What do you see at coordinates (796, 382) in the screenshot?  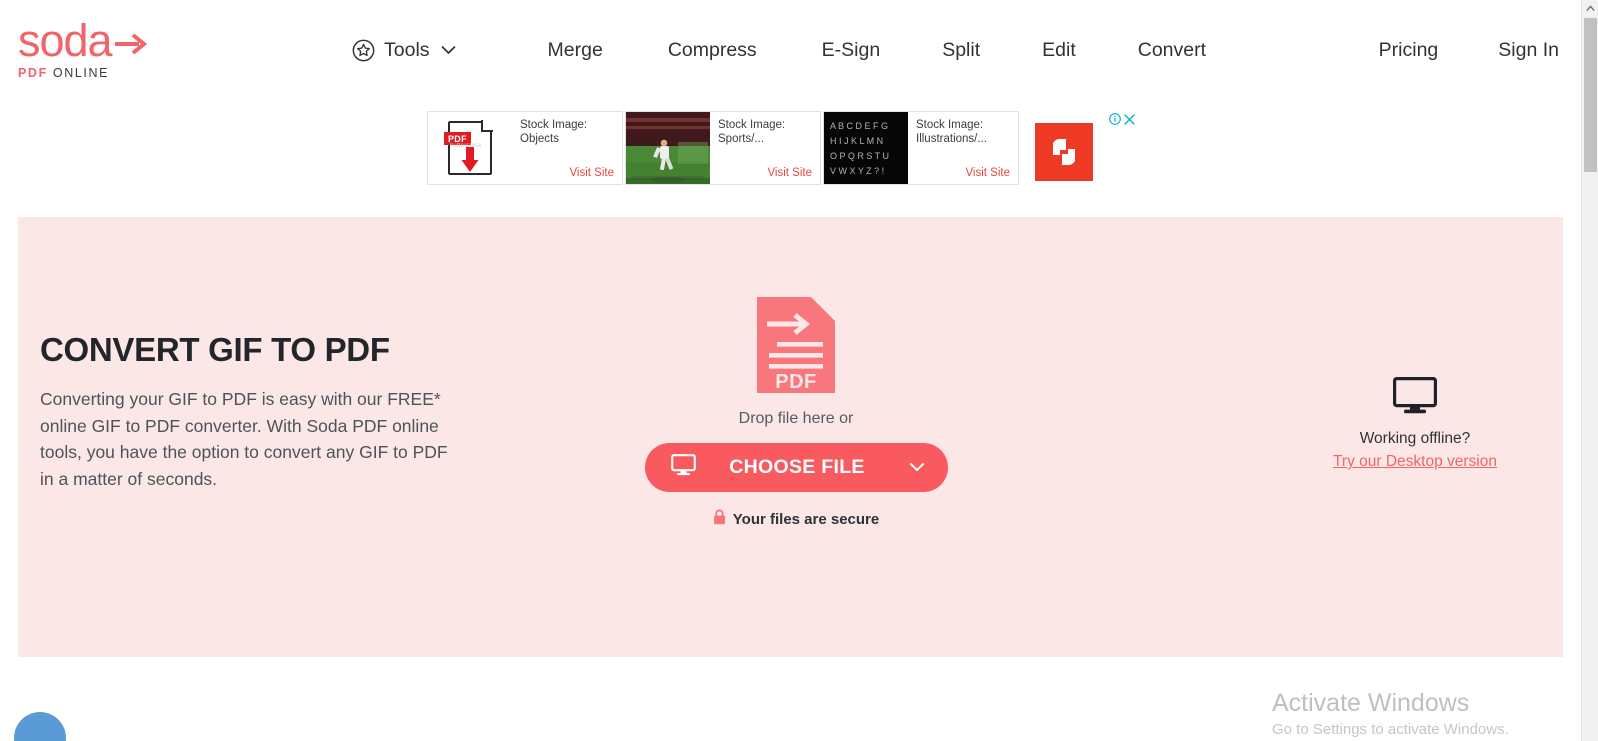 I see `svg-text: PDF` at bounding box center [796, 382].